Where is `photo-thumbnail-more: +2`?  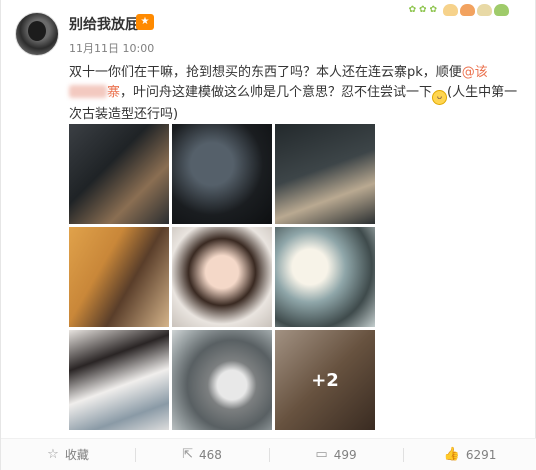
photo-thumbnail-more: +2 is located at coordinates (325, 380).